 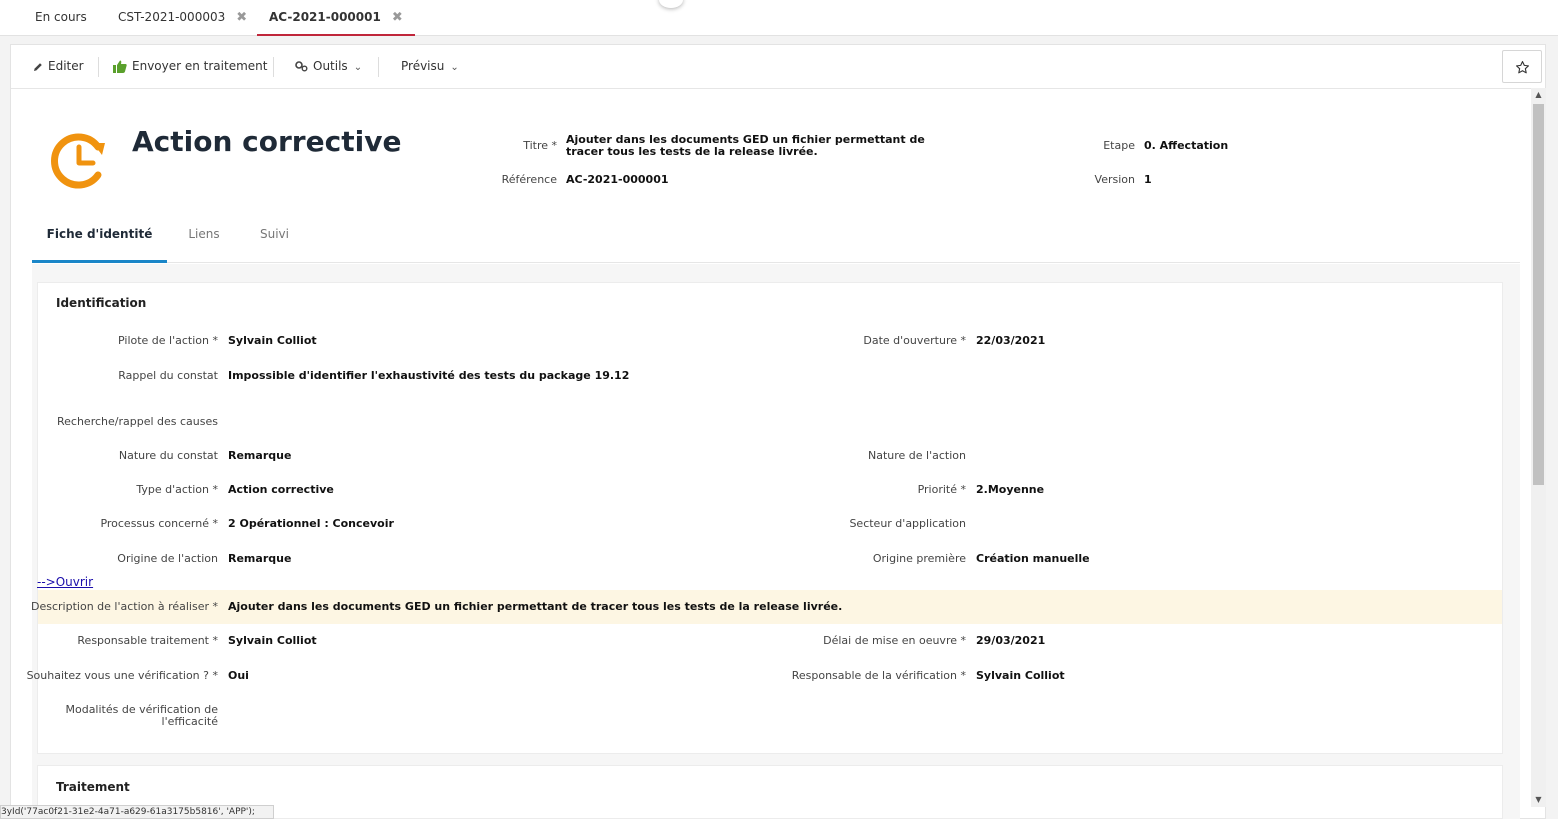 I want to click on open-link: -->Ouvrir, so click(x=65, y=582).